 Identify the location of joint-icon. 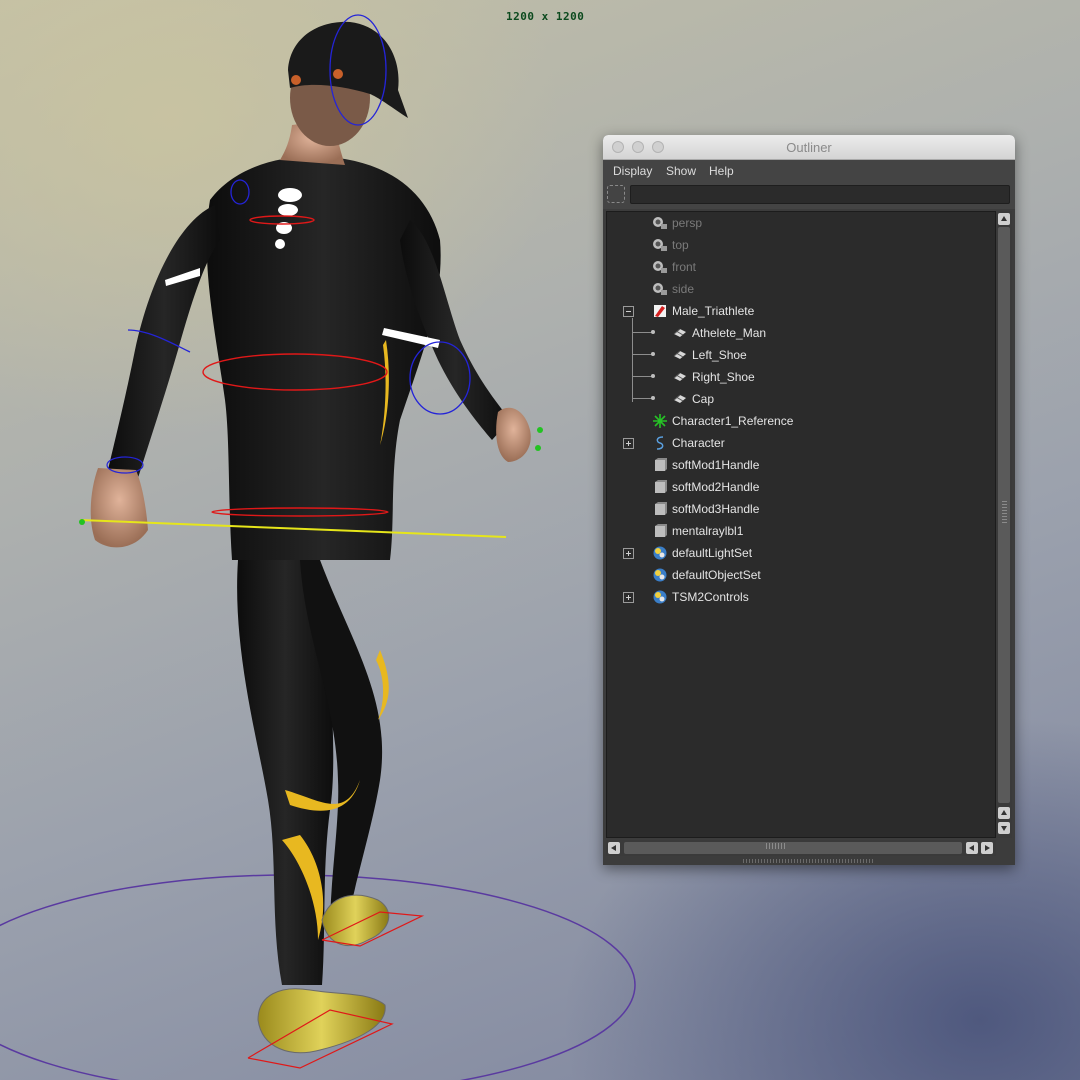
(660, 421).